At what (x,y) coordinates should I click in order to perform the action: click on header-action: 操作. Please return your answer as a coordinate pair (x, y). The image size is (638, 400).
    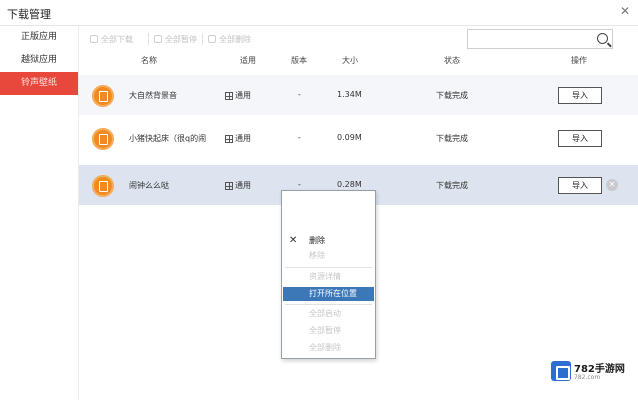
    Looking at the image, I should click on (579, 60).